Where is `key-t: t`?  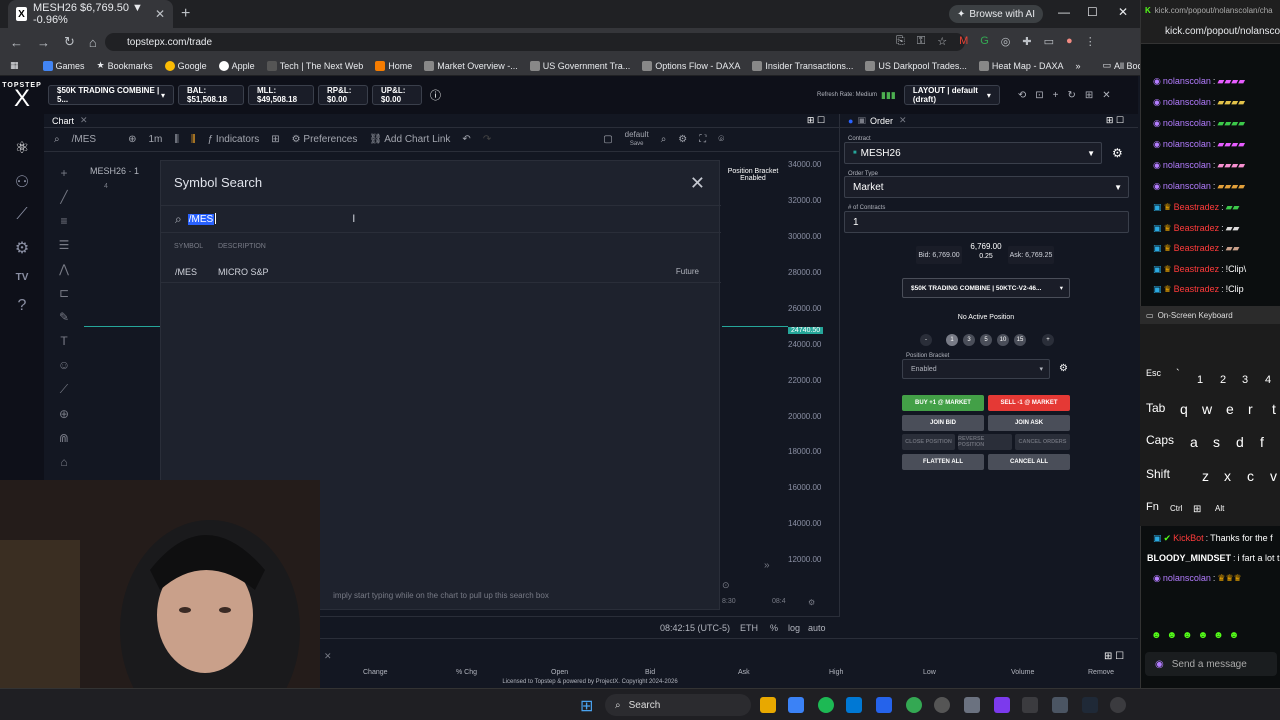
key-t: t is located at coordinates (1274, 409).